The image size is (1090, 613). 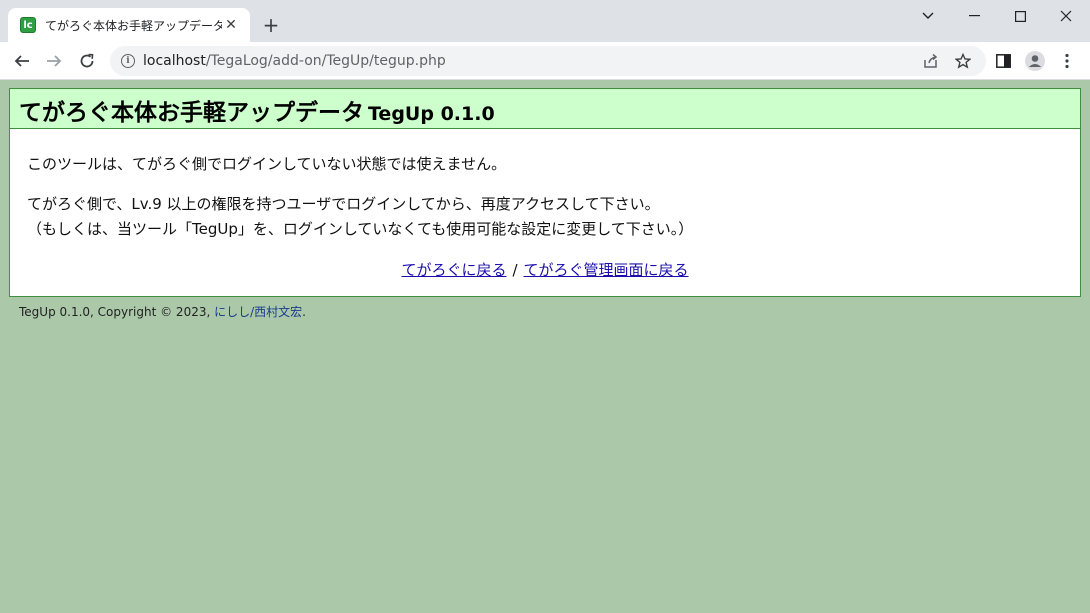 I want to click on reload-icon, so click(x=87, y=61).